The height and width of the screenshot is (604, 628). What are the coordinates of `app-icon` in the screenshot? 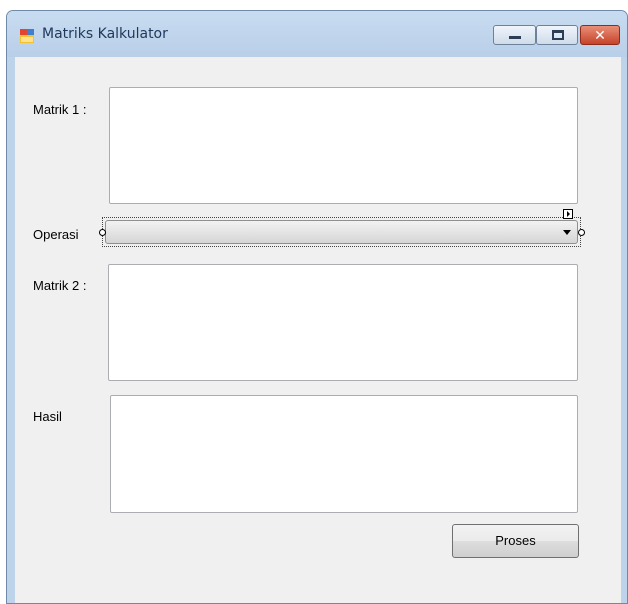 It's located at (27, 36).